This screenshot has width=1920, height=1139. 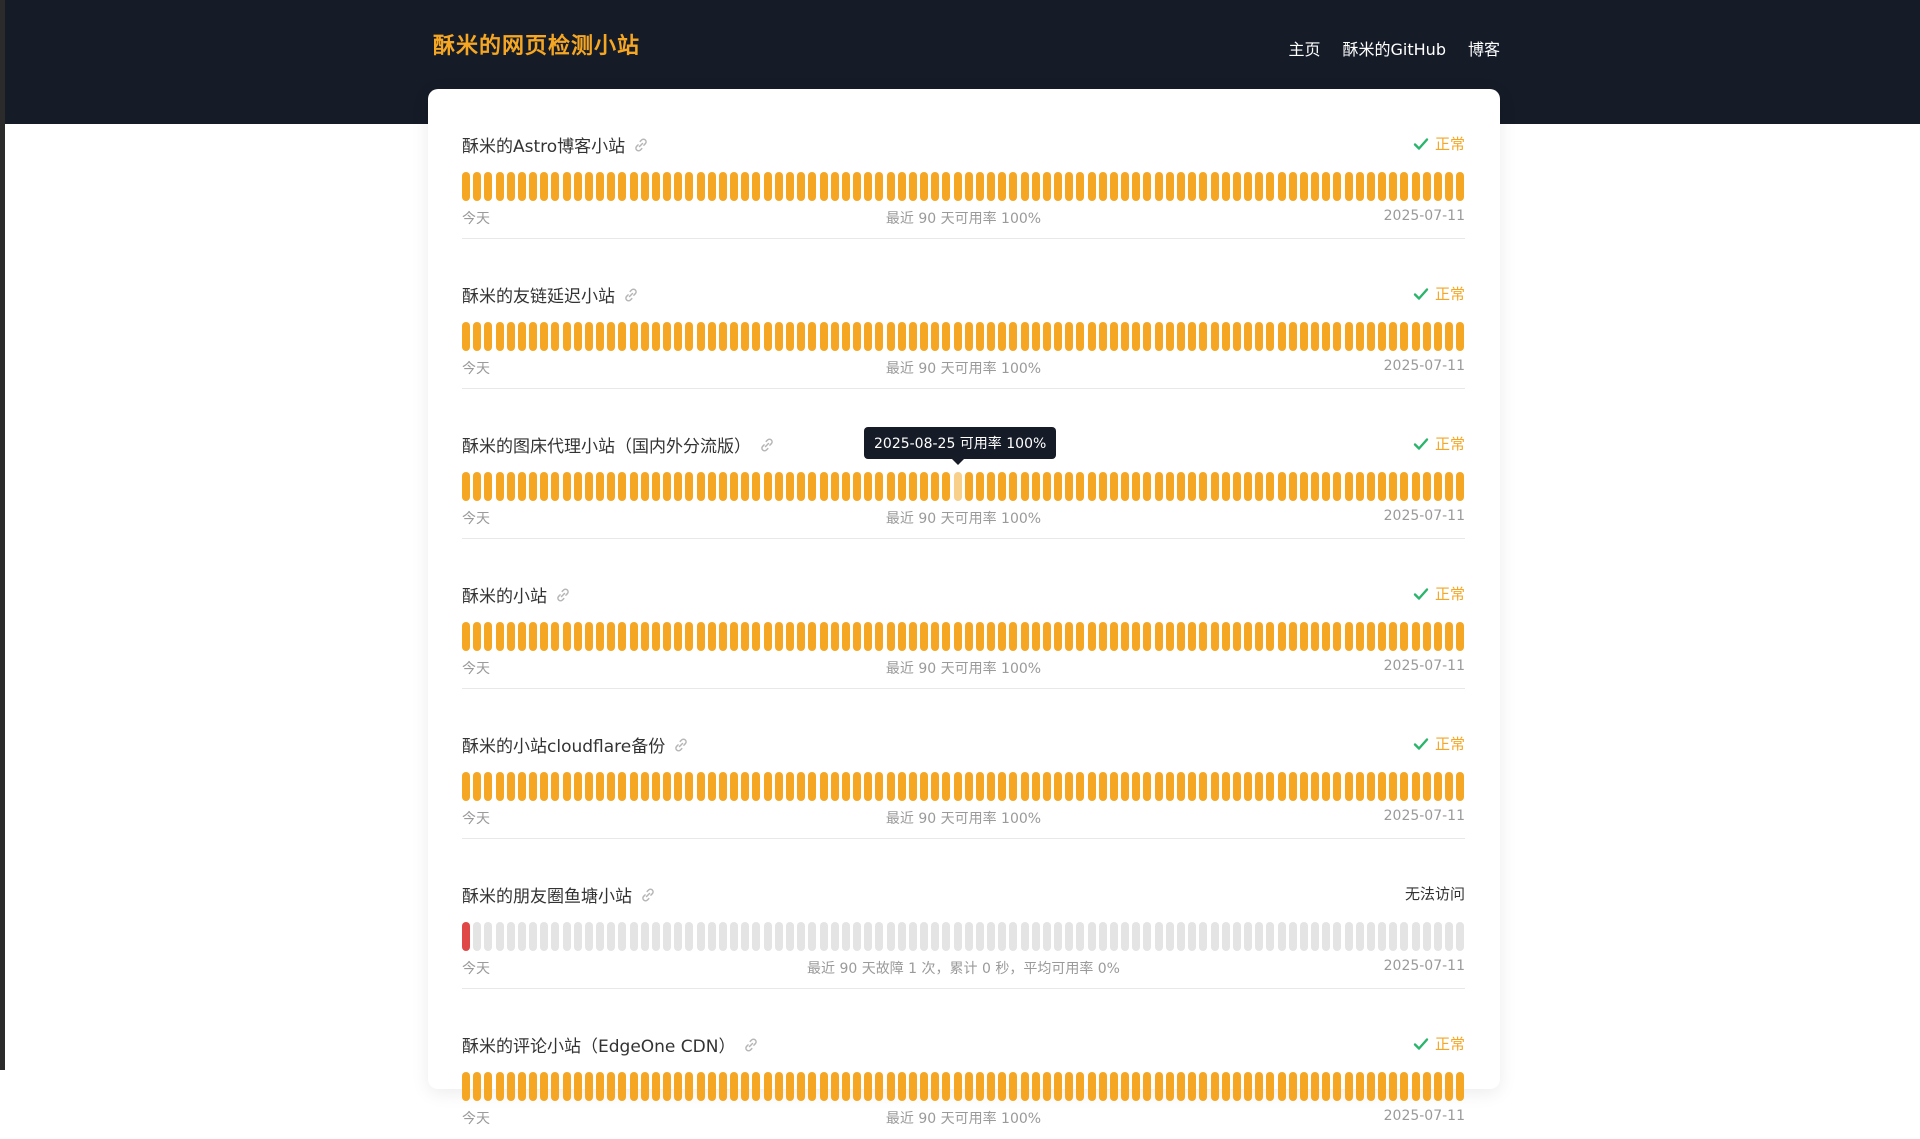 I want to click on link-icon, so click(x=641, y=145).